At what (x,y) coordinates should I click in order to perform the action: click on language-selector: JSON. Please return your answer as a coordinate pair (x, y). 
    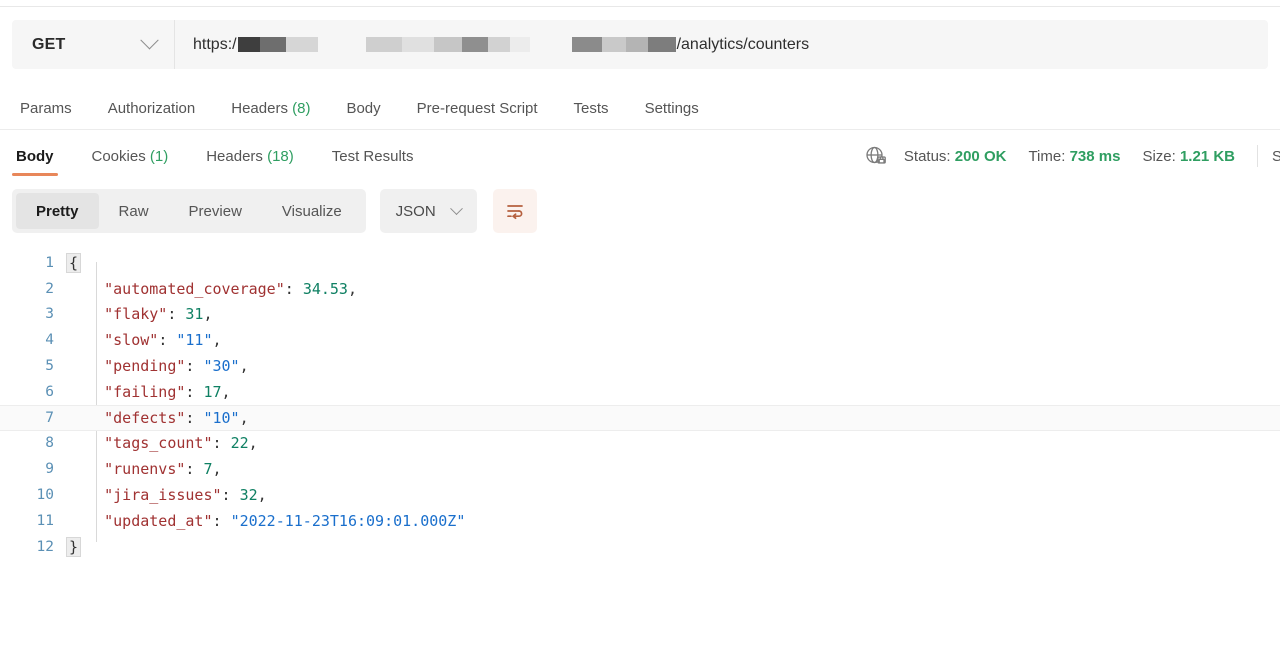
    Looking at the image, I should click on (428, 211).